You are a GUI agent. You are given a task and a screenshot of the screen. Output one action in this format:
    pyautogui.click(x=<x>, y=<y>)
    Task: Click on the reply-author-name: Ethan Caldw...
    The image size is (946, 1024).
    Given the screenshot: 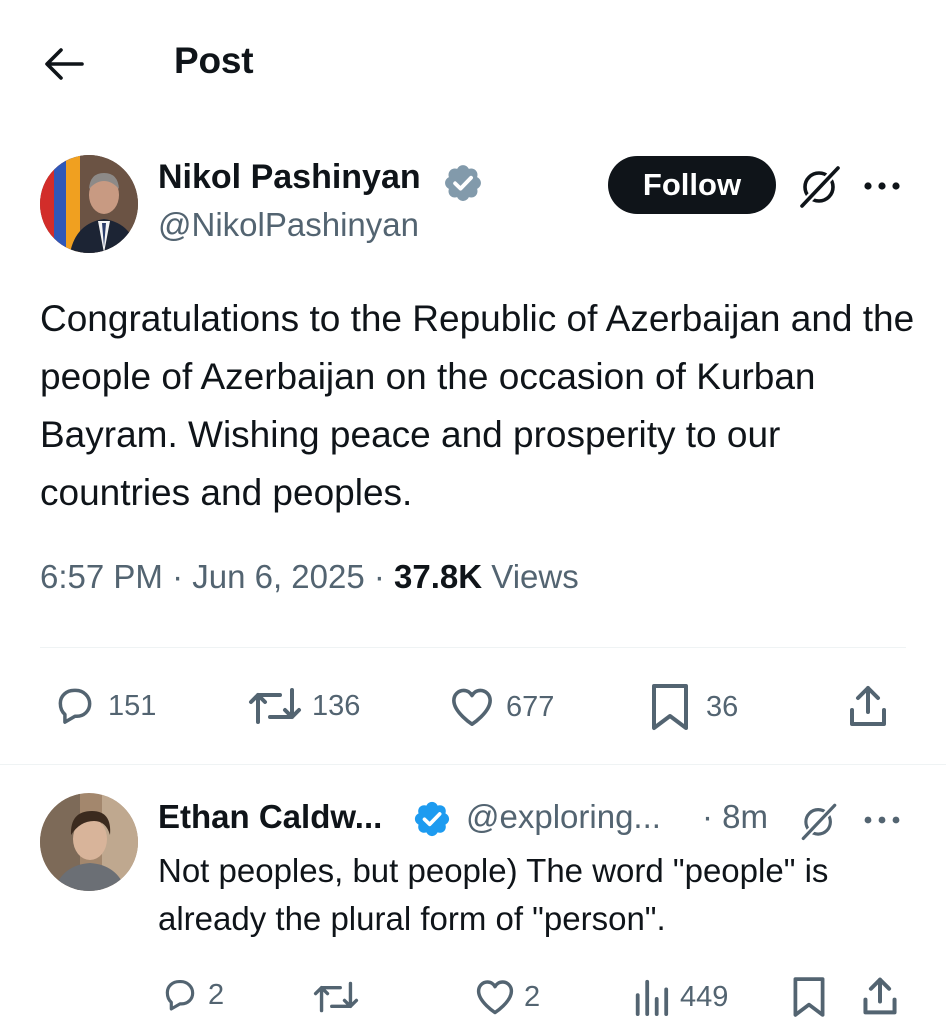 What is the action you would take?
    pyautogui.click(x=270, y=817)
    